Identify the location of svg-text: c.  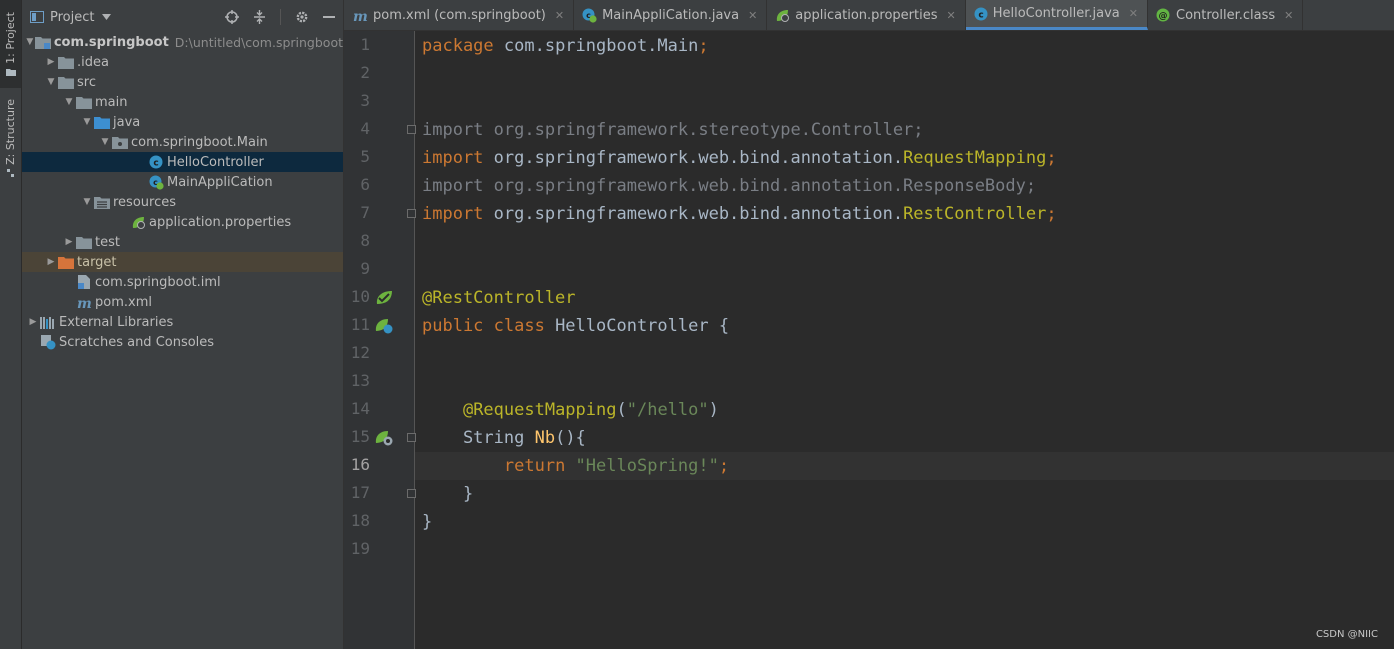
(155, 164).